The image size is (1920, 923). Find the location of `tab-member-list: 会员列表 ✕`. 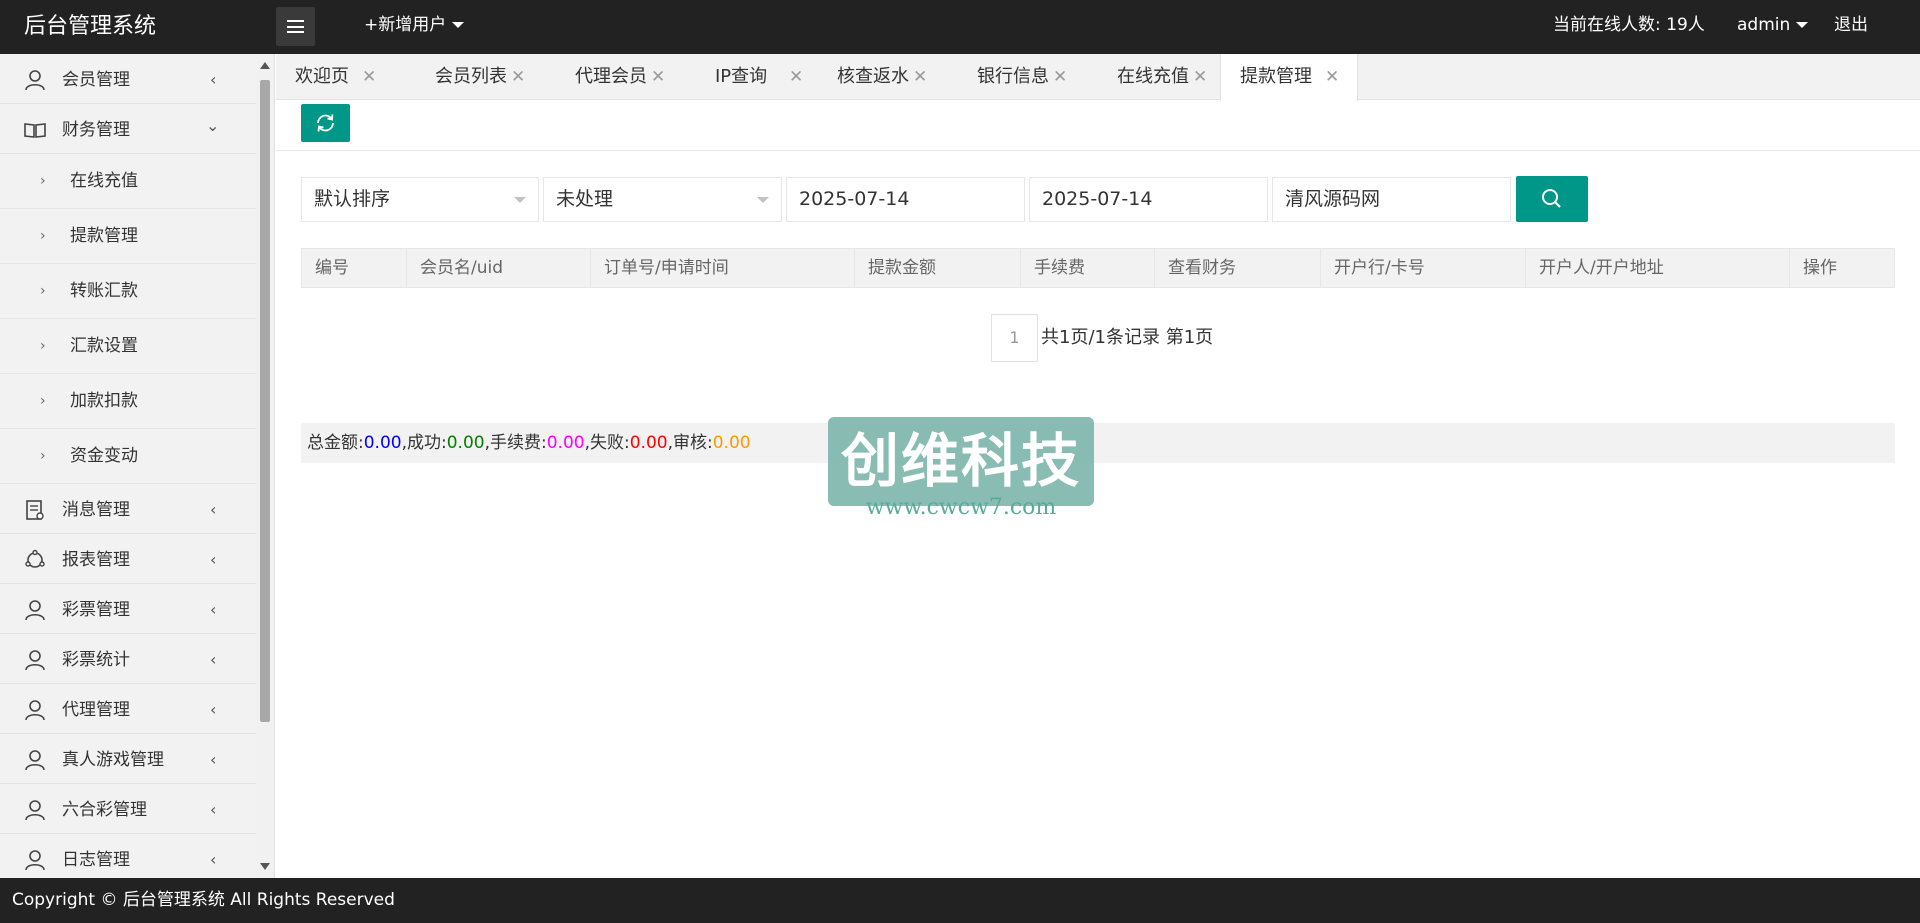

tab-member-list: 会员列表 ✕ is located at coordinates (486, 77).